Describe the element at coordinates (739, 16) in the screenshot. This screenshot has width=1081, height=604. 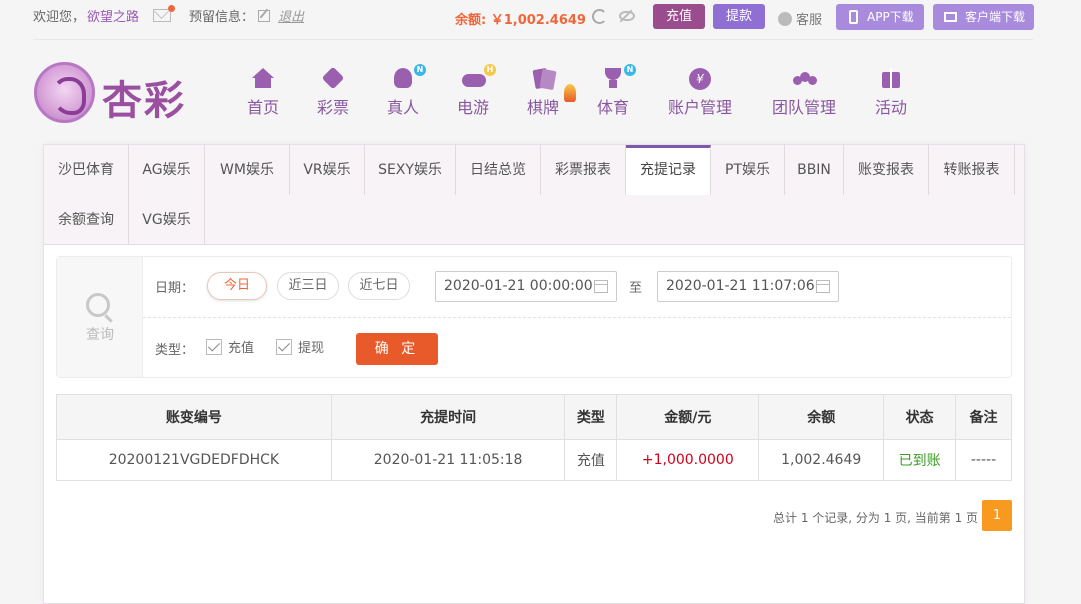
I see `withdraw-button: 提款` at that location.